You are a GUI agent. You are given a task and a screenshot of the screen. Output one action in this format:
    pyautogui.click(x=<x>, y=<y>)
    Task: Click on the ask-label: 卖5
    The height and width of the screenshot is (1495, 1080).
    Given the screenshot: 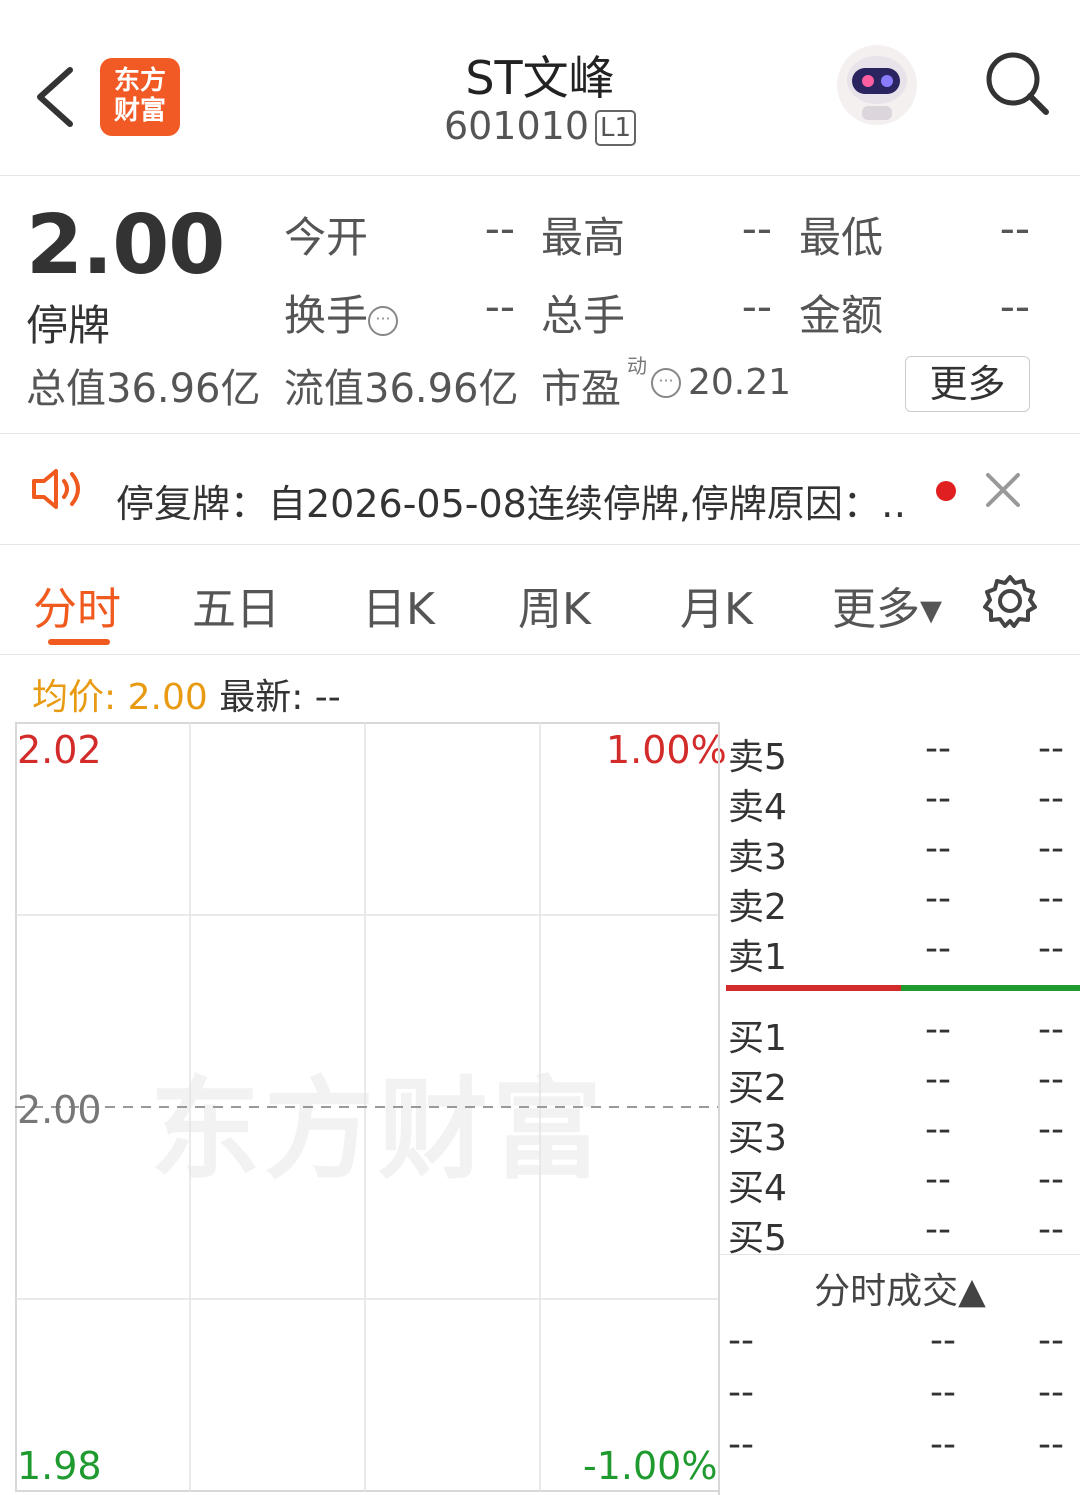 What is the action you would take?
    pyautogui.click(x=757, y=757)
    